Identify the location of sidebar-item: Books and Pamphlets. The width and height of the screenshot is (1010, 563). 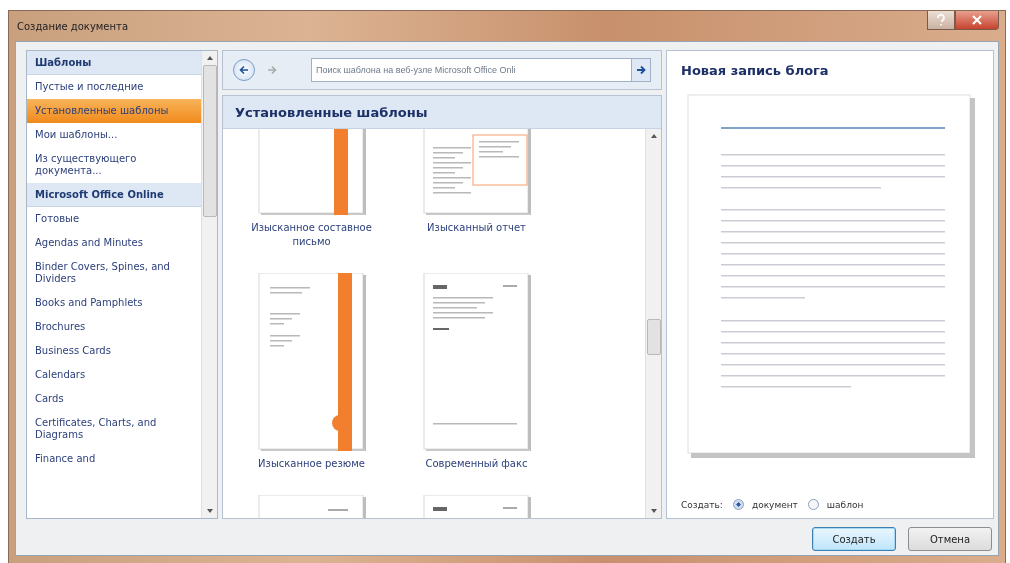
(114, 303).